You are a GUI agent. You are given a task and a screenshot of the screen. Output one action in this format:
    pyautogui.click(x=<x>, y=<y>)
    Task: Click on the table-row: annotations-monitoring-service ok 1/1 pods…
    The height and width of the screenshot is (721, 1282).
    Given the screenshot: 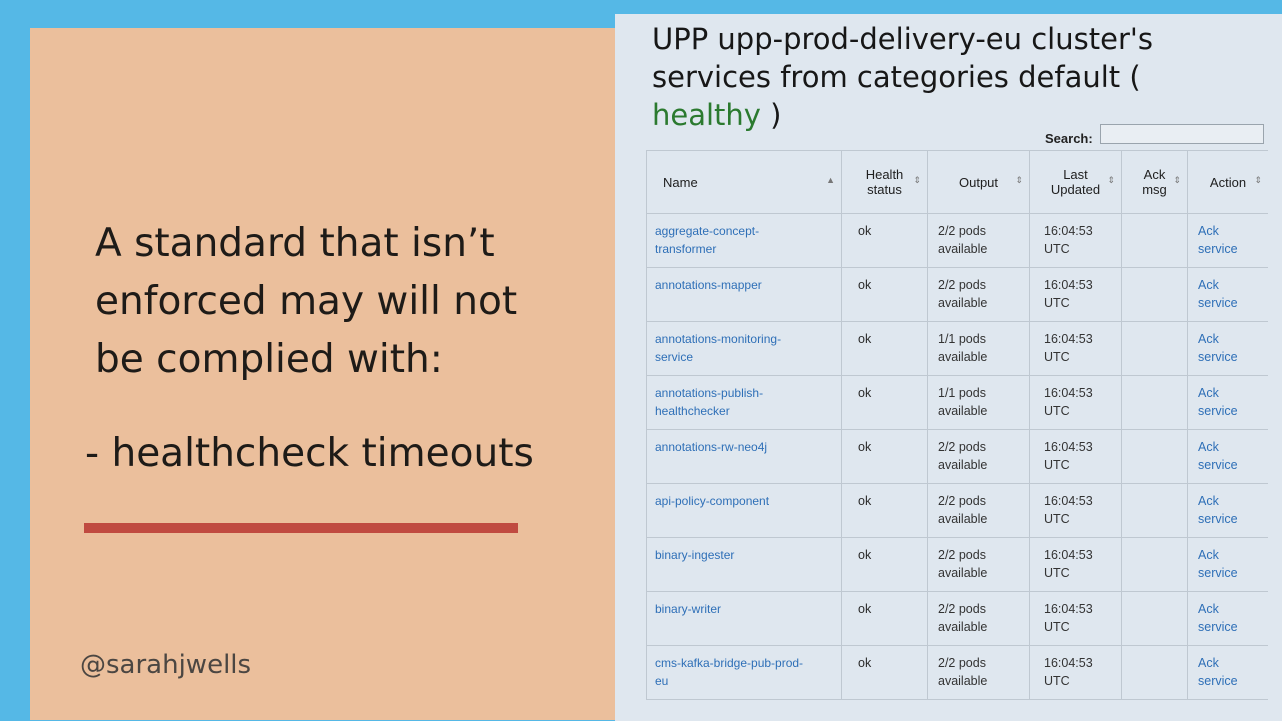 What is the action you would take?
    pyautogui.click(x=957, y=348)
    